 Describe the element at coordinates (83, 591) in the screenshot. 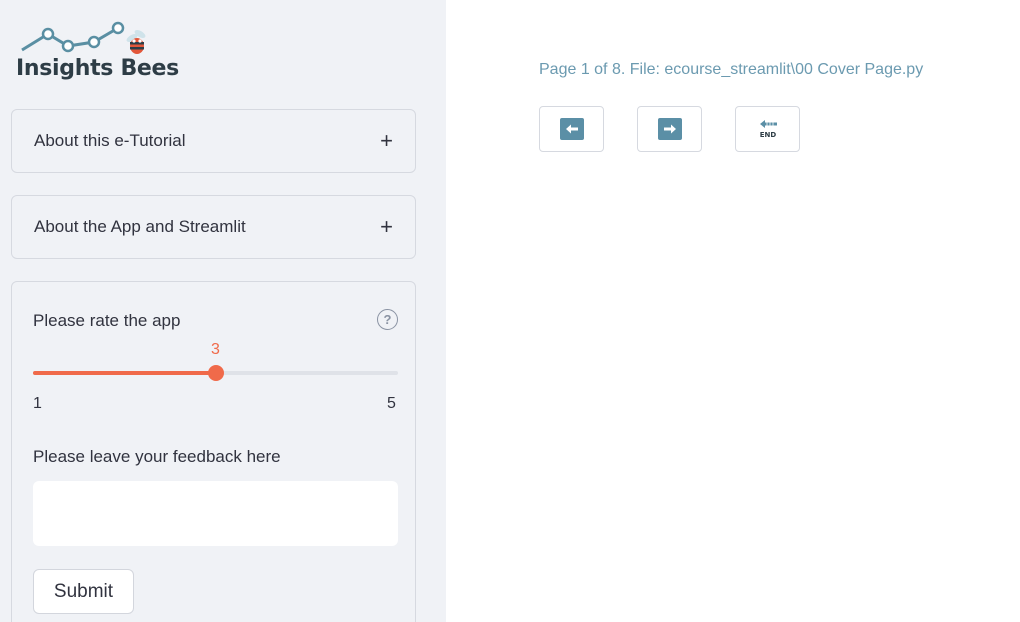

I see `submit-button: Submit` at that location.